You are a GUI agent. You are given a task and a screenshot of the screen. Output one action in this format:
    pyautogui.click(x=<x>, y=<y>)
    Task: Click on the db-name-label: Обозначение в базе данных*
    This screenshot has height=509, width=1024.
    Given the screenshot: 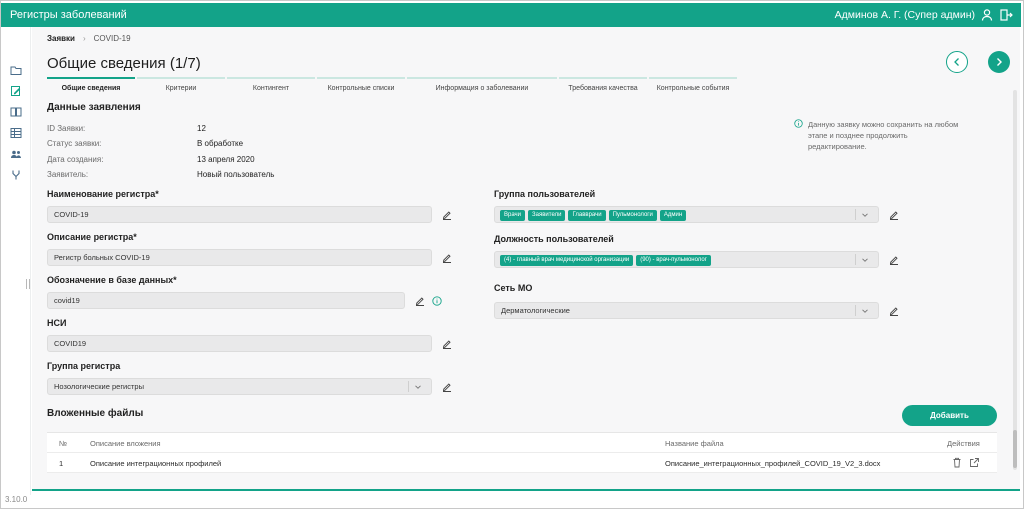 What is the action you would take?
    pyautogui.click(x=112, y=280)
    